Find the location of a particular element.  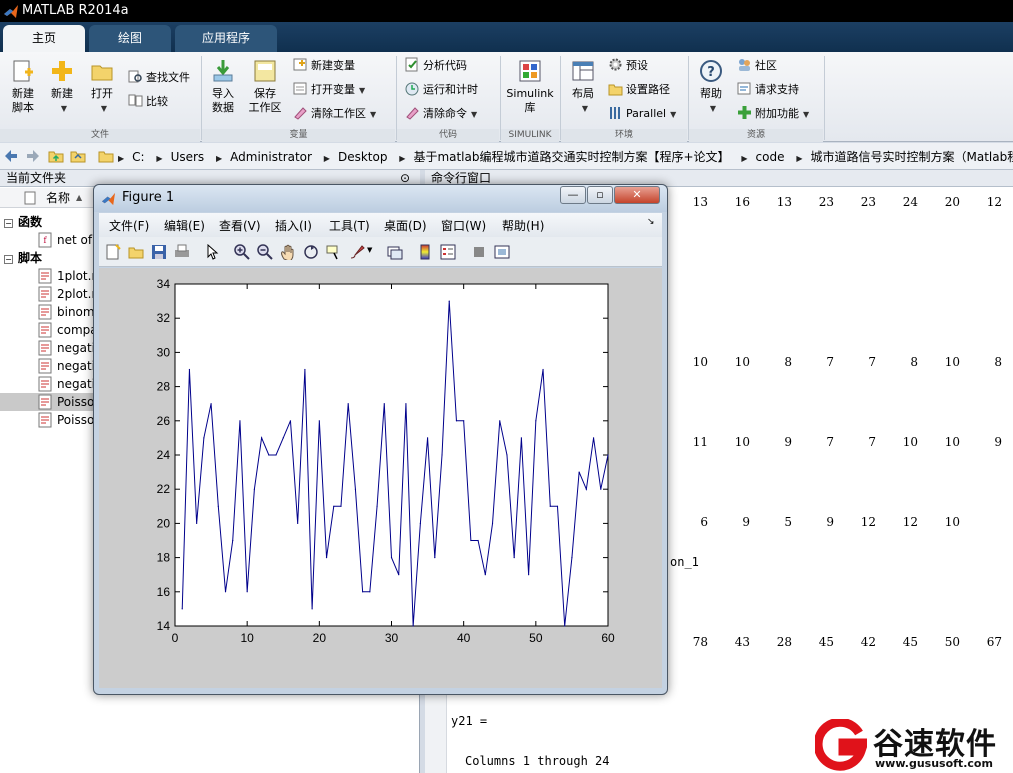

tab-plots: 绘图 is located at coordinates (130, 38).